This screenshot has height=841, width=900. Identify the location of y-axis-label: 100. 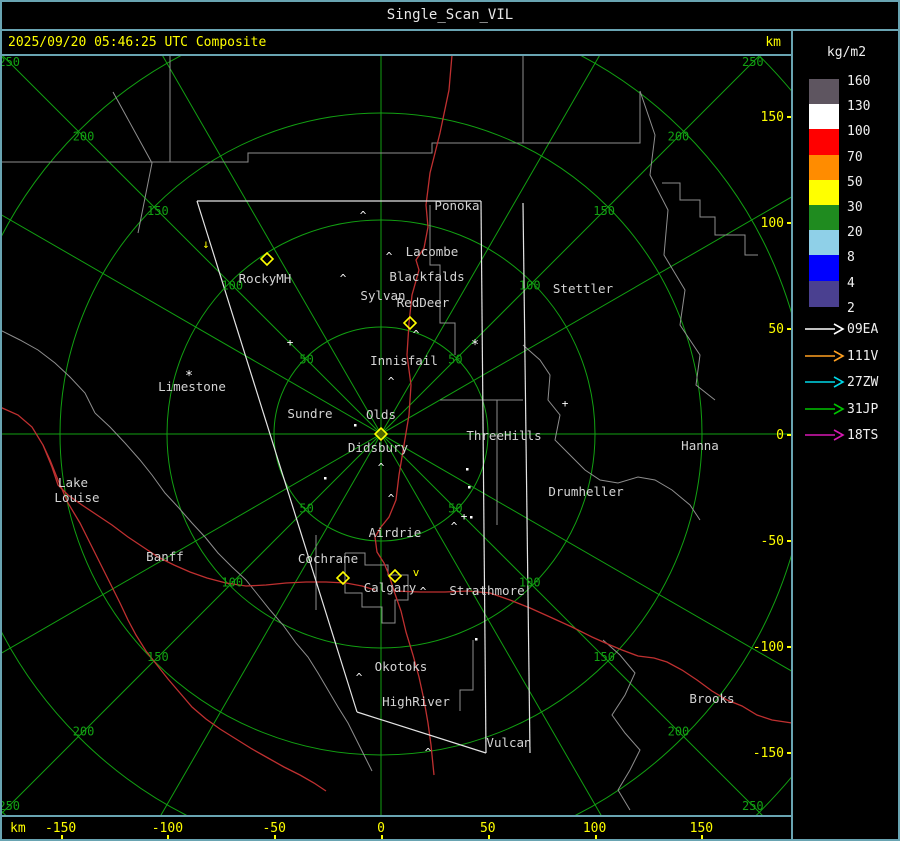
(772, 223).